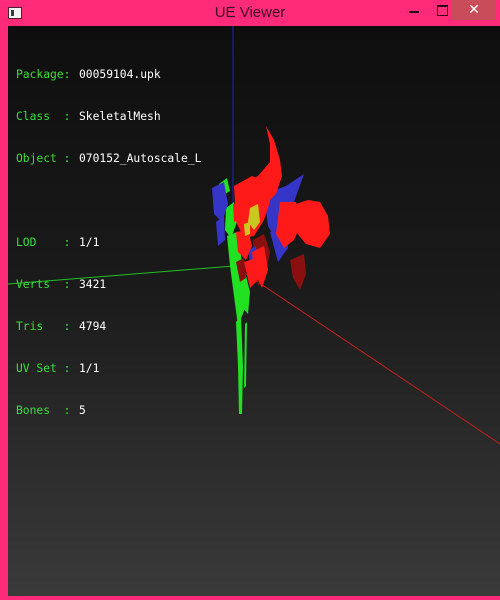 This screenshot has height=600, width=500. Describe the element at coordinates (120, 116) in the screenshot. I see `info-value: SkeletalMesh` at that location.